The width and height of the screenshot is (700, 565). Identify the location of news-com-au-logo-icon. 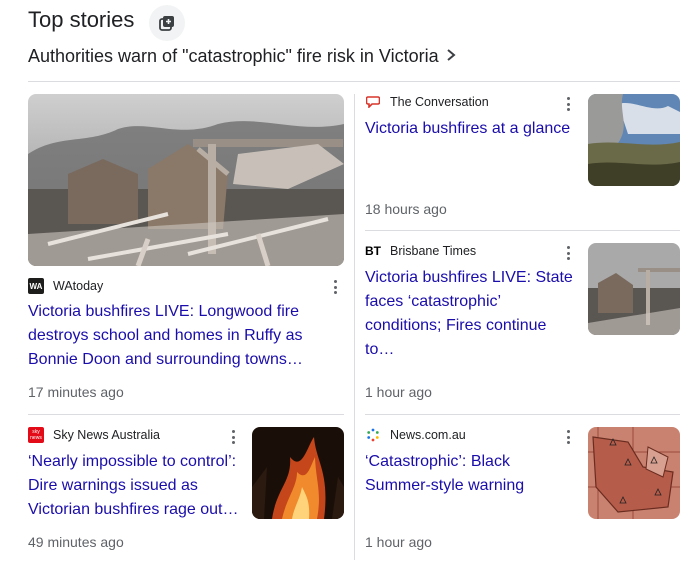
(373, 435).